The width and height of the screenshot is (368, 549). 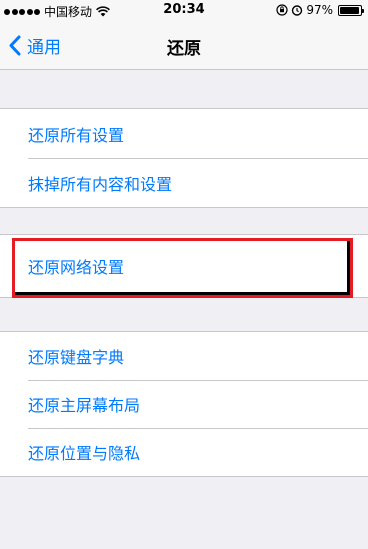 I want to click on navigation-bar: 通用 还原, so click(x=184, y=45).